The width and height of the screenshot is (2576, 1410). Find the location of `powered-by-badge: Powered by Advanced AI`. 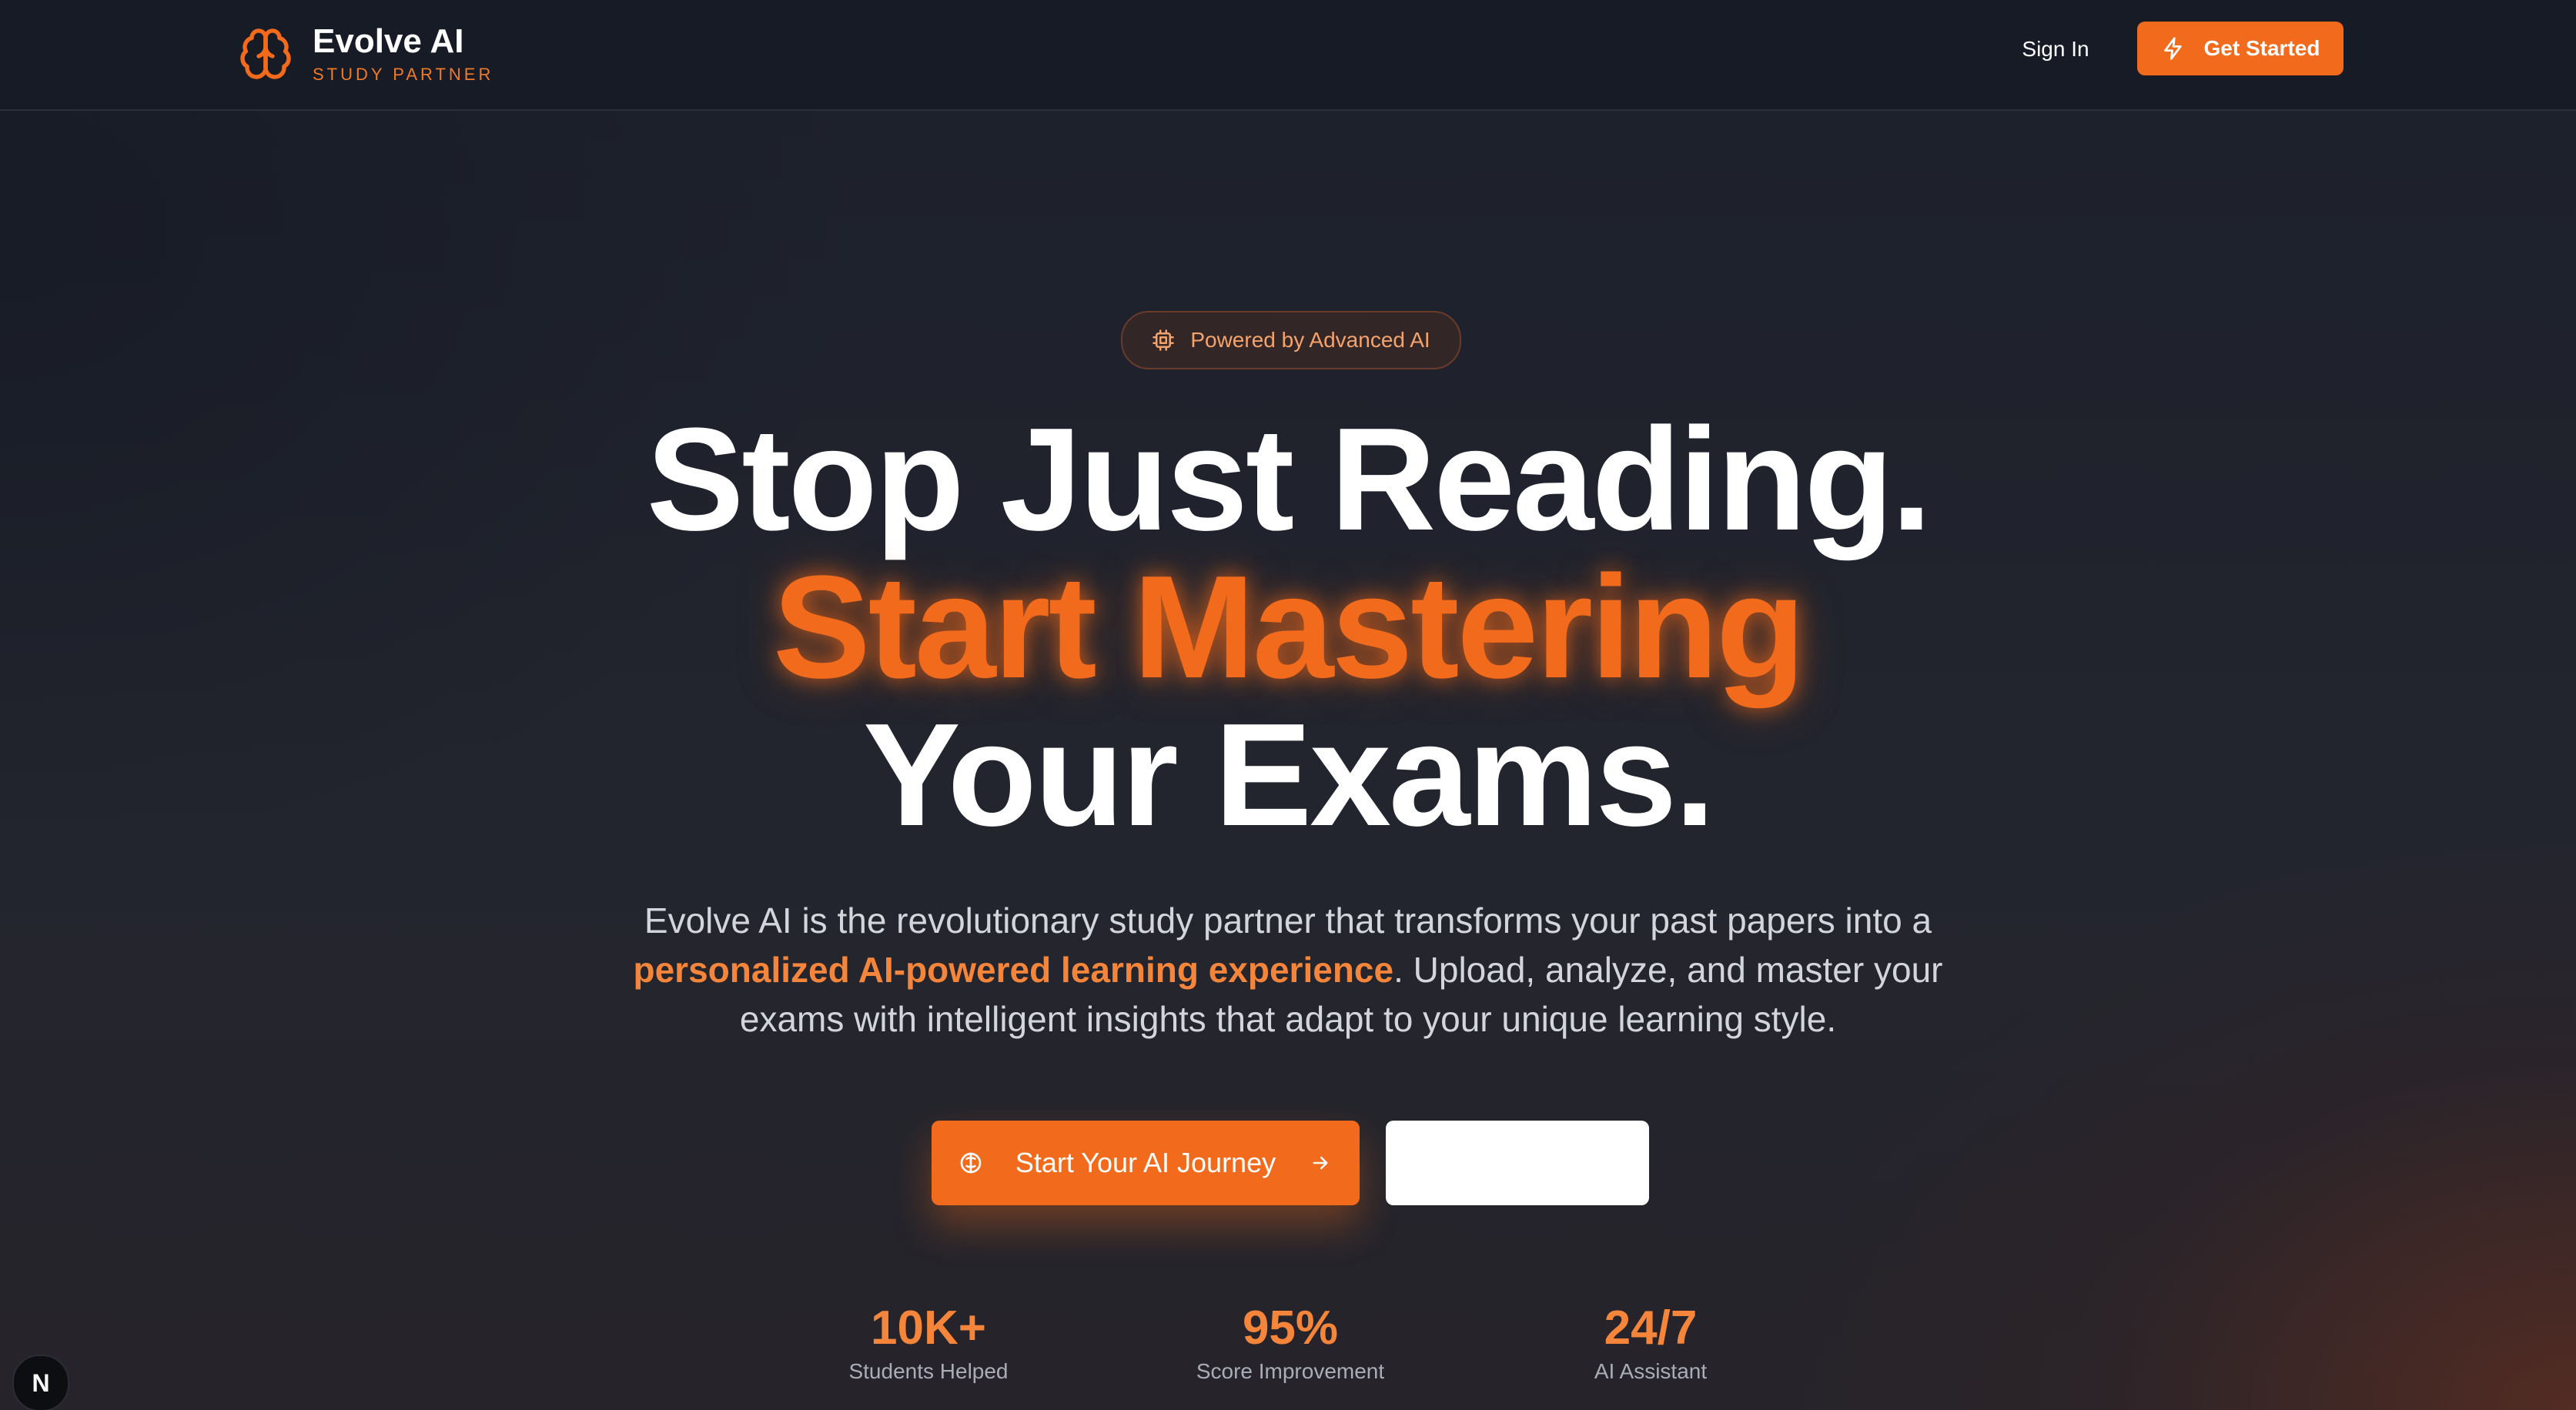

powered-by-badge: Powered by Advanced AI is located at coordinates (1291, 340).